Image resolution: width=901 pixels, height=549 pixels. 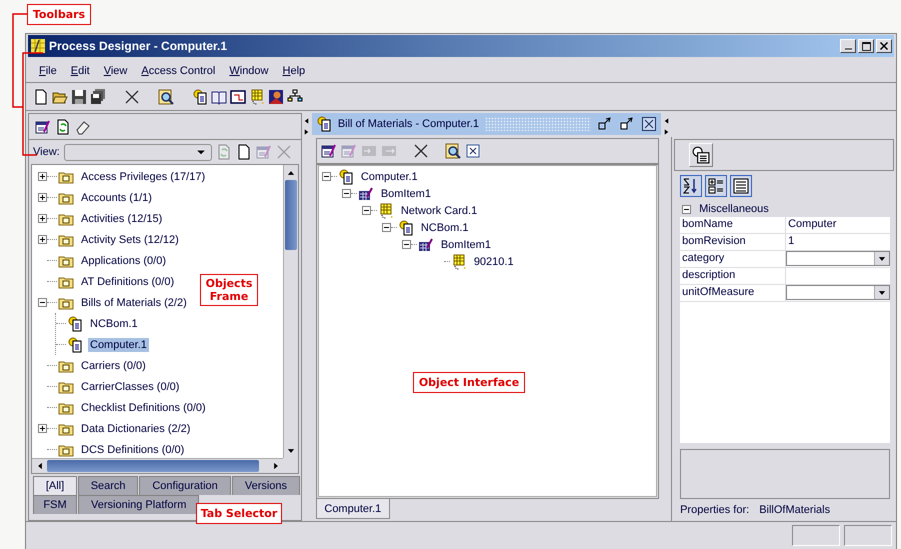 I want to click on eraser-icon, so click(x=83, y=126).